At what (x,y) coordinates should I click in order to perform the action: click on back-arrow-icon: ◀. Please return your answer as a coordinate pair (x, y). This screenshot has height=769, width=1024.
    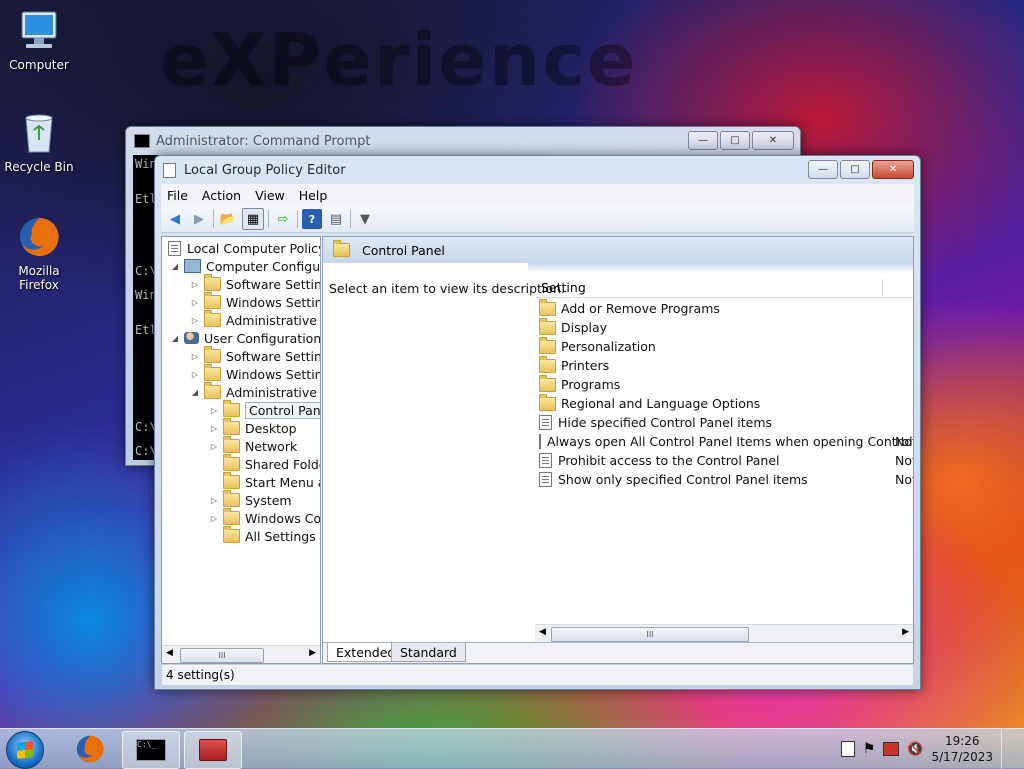
    Looking at the image, I should click on (175, 219).